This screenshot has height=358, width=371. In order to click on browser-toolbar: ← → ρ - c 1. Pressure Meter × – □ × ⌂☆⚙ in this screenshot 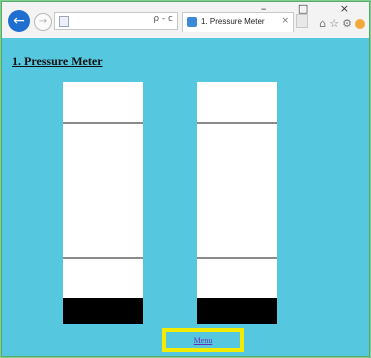, I will do `click(185, 20)`.